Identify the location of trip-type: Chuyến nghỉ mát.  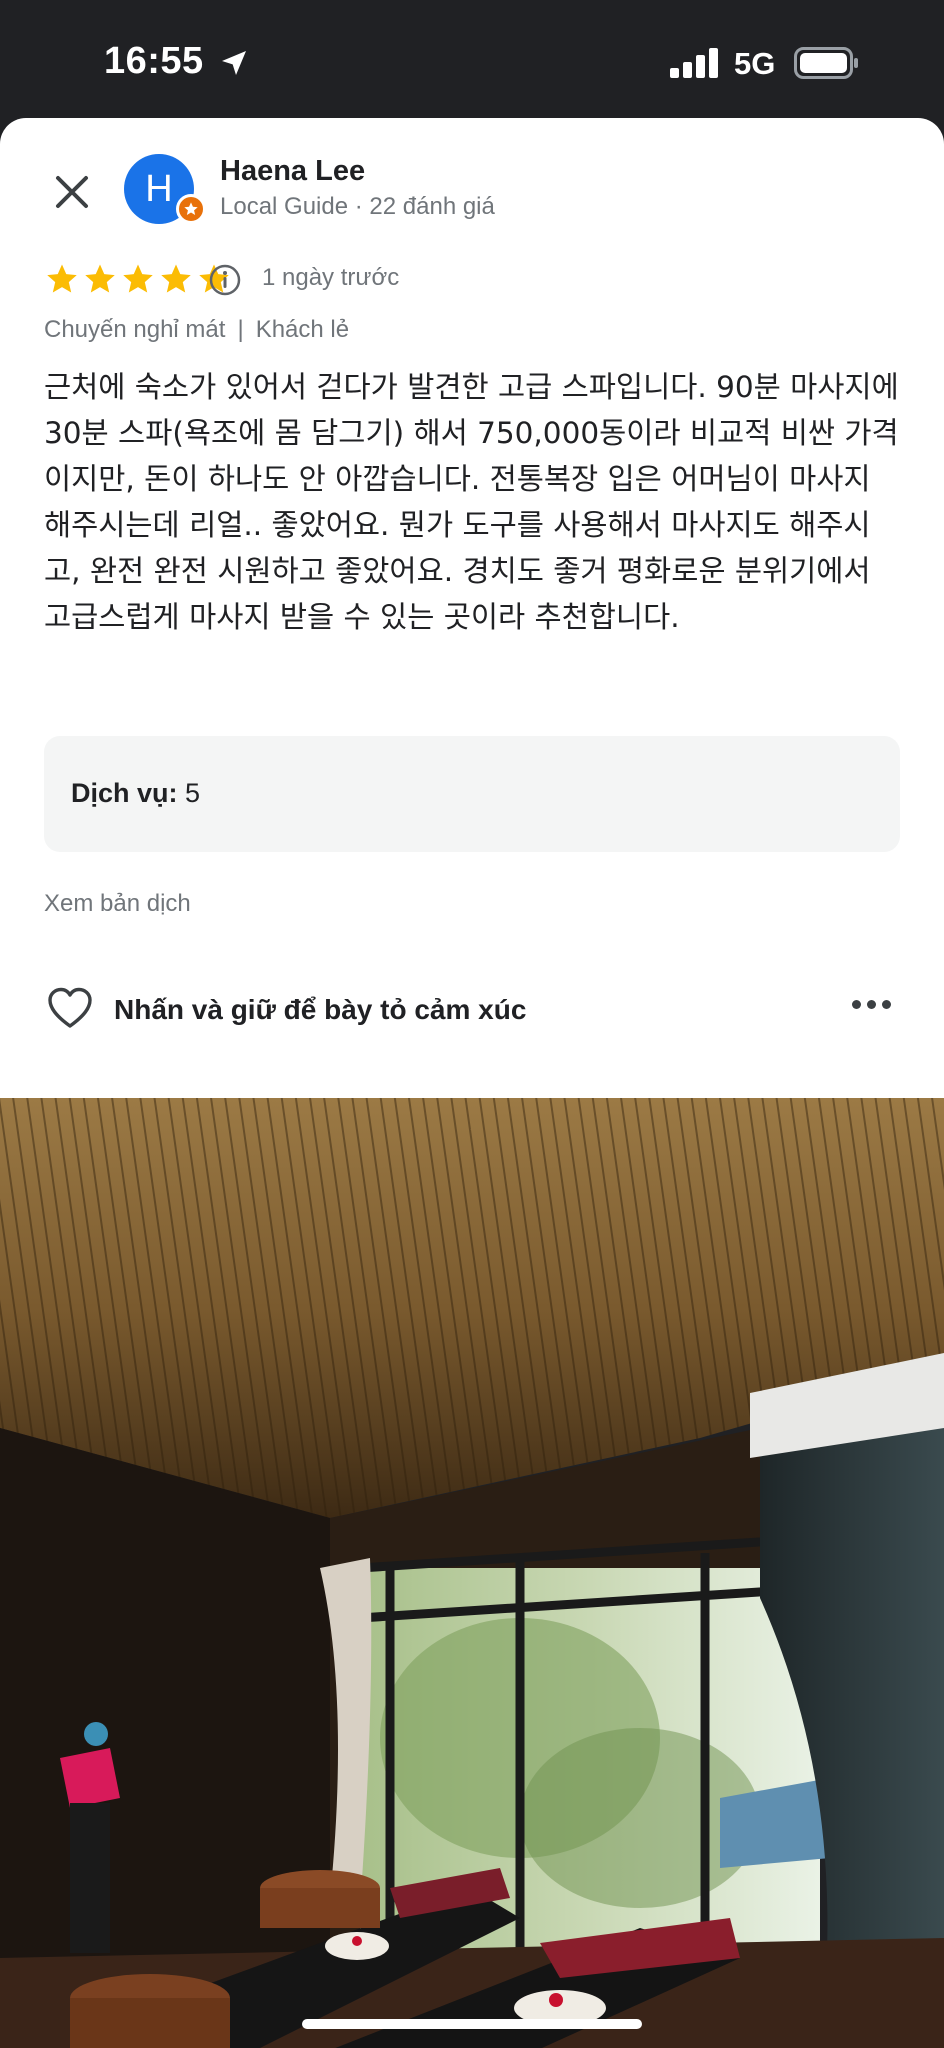
(135, 329).